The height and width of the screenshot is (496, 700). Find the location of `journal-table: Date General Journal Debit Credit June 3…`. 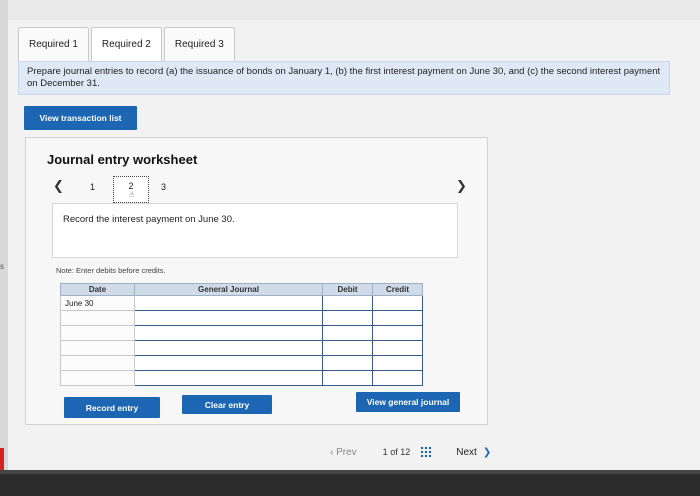

journal-table: Date General Journal Debit Credit June 3… is located at coordinates (241, 334).